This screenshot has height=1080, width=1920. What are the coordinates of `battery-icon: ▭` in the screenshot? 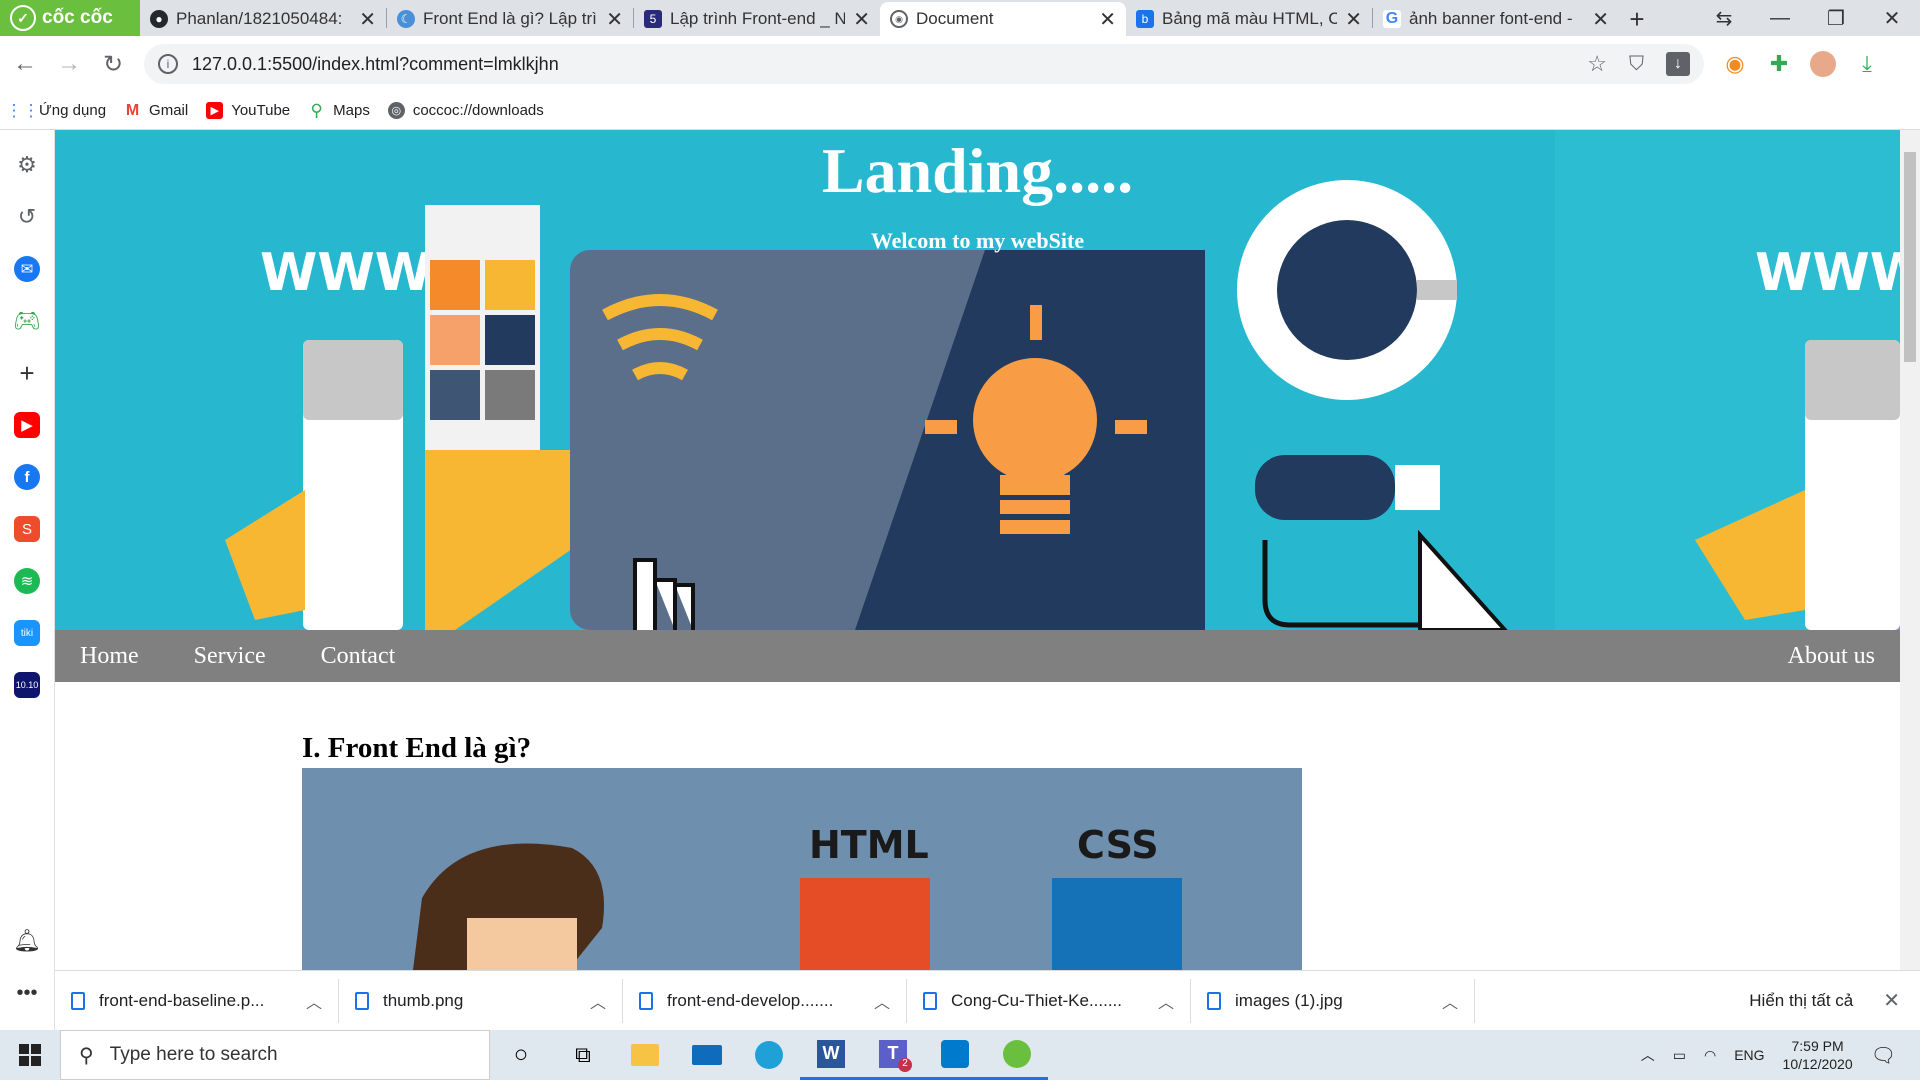 It's located at (1679, 1055).